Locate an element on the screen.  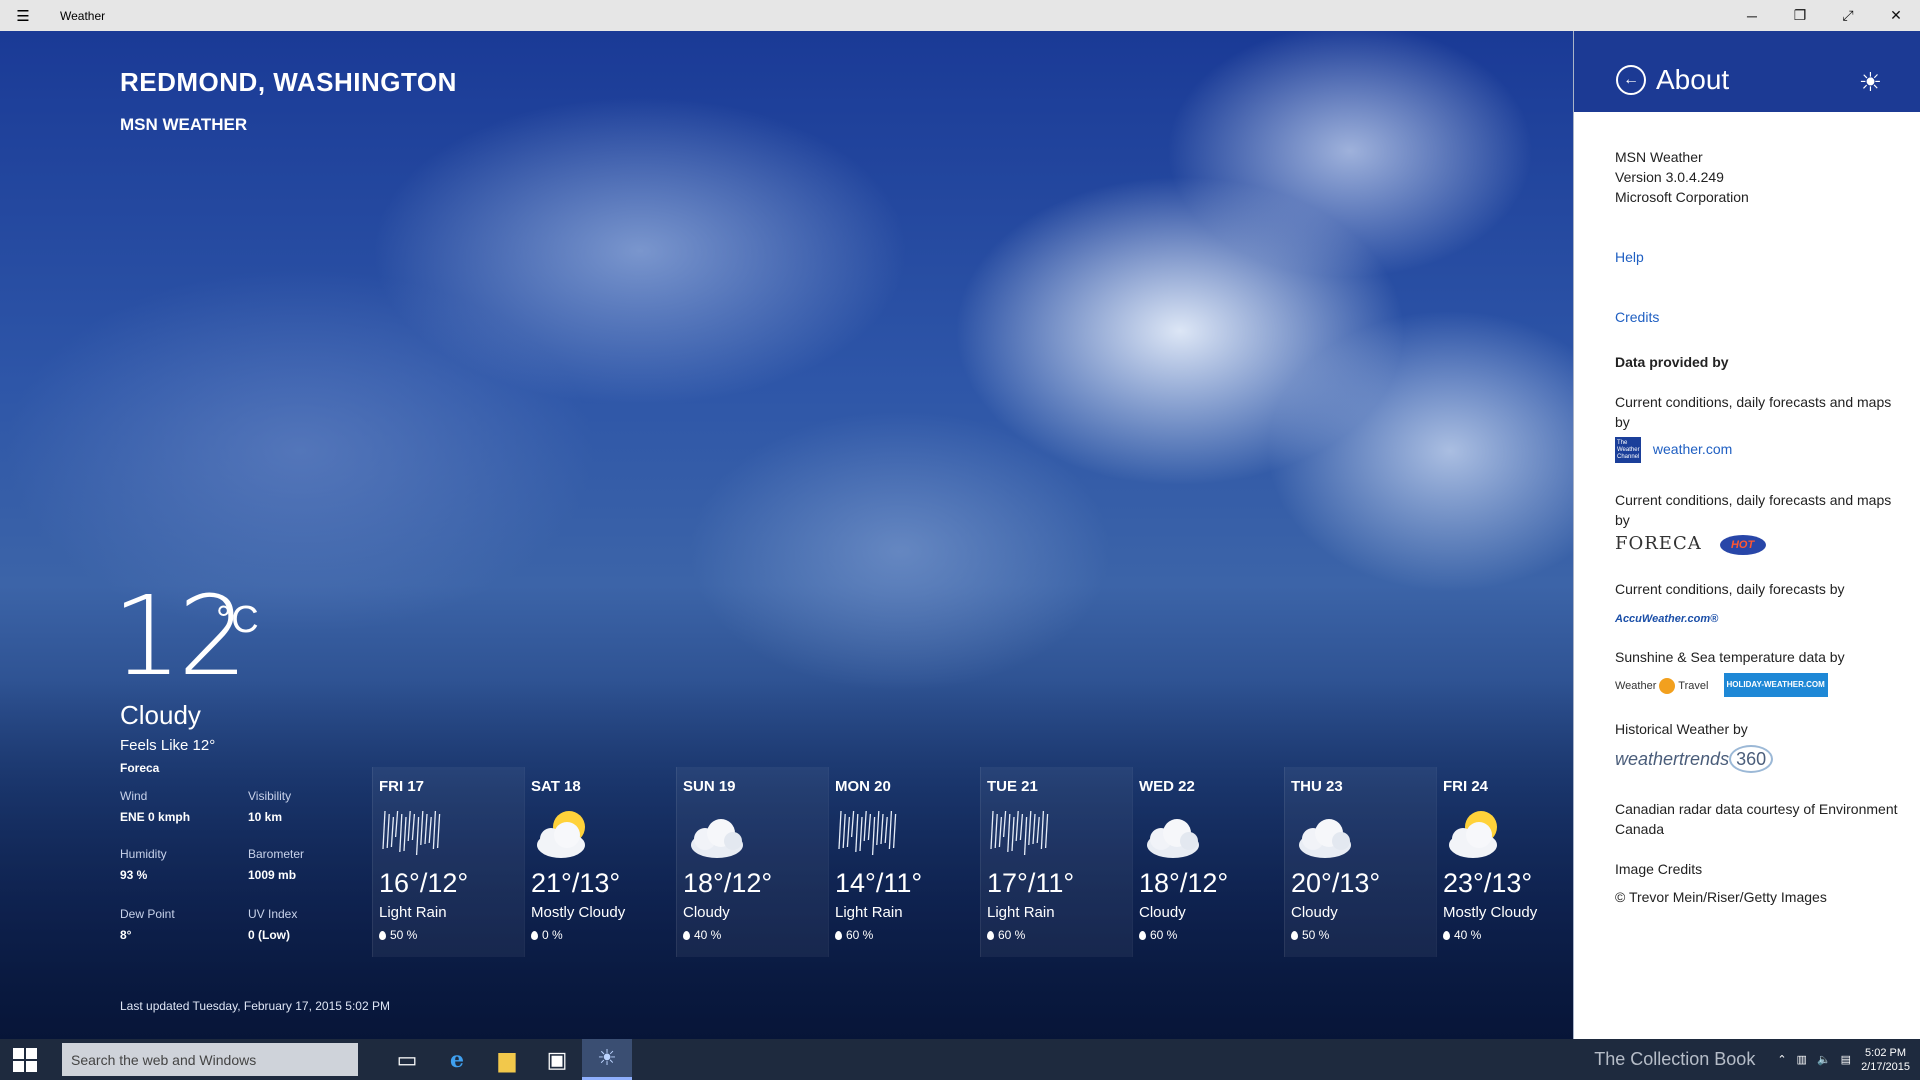
forecast-day-name: FRI 24 is located at coordinates (1466, 786).